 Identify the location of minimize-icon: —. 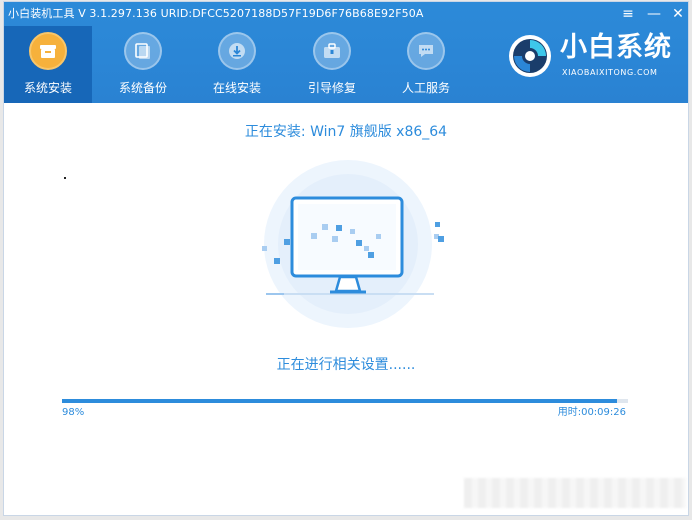
(654, 14).